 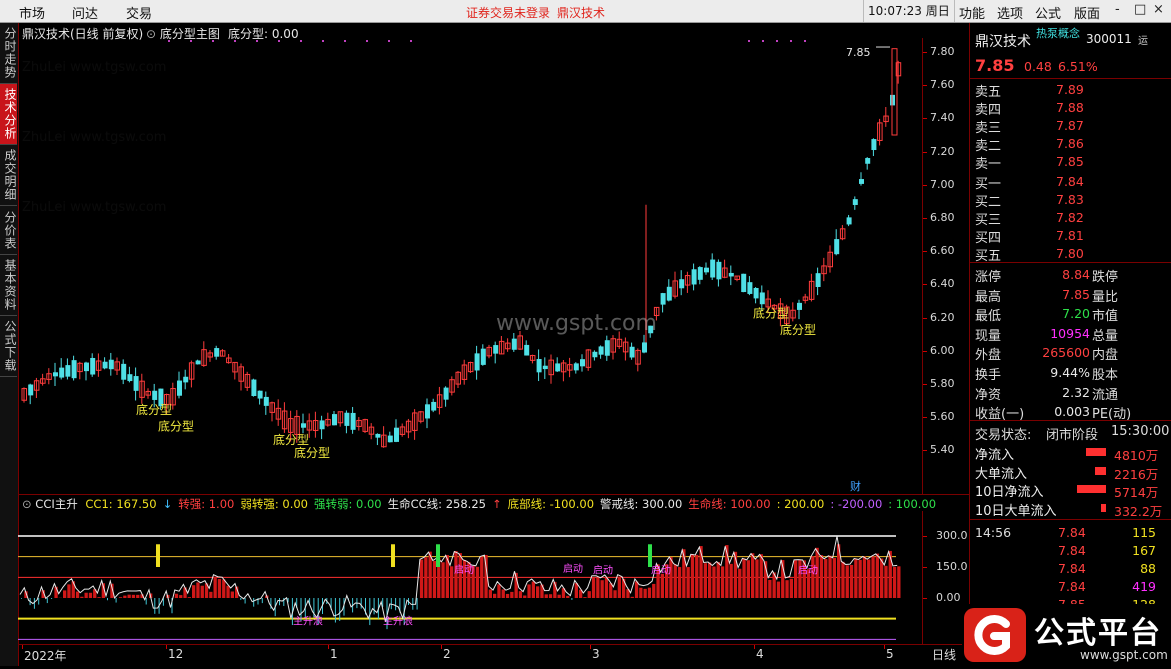 What do you see at coordinates (1070, 107) in the screenshot?
I see `sell-level-price: 7.88` at bounding box center [1070, 107].